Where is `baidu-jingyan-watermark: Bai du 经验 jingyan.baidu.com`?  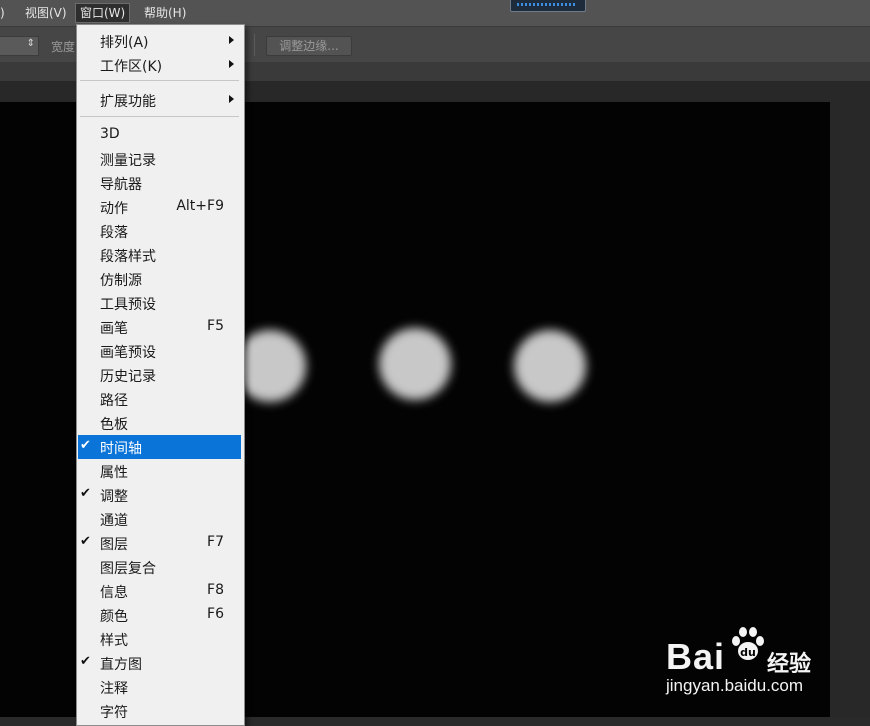 baidu-jingyan-watermark: Bai du 经验 jingyan.baidu.com is located at coordinates (766, 667).